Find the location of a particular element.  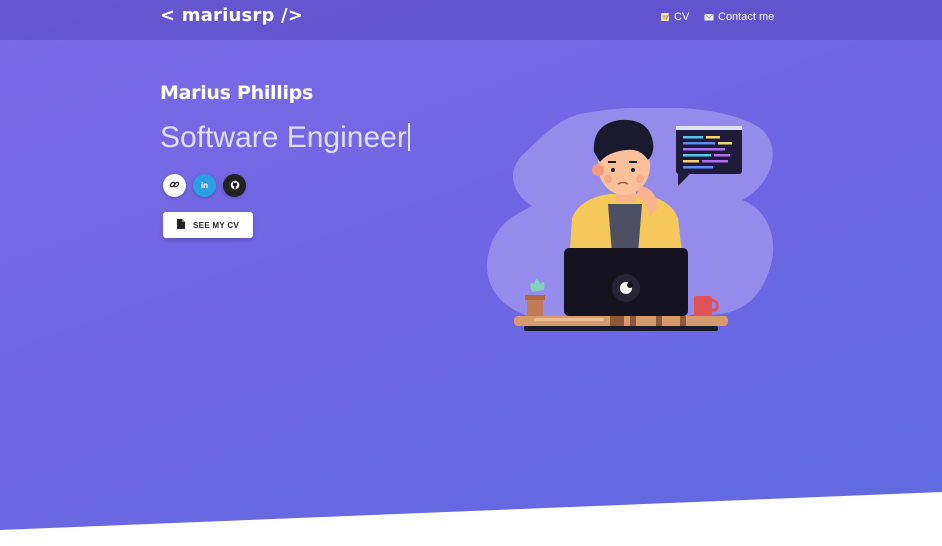

github-button is located at coordinates (234, 185).